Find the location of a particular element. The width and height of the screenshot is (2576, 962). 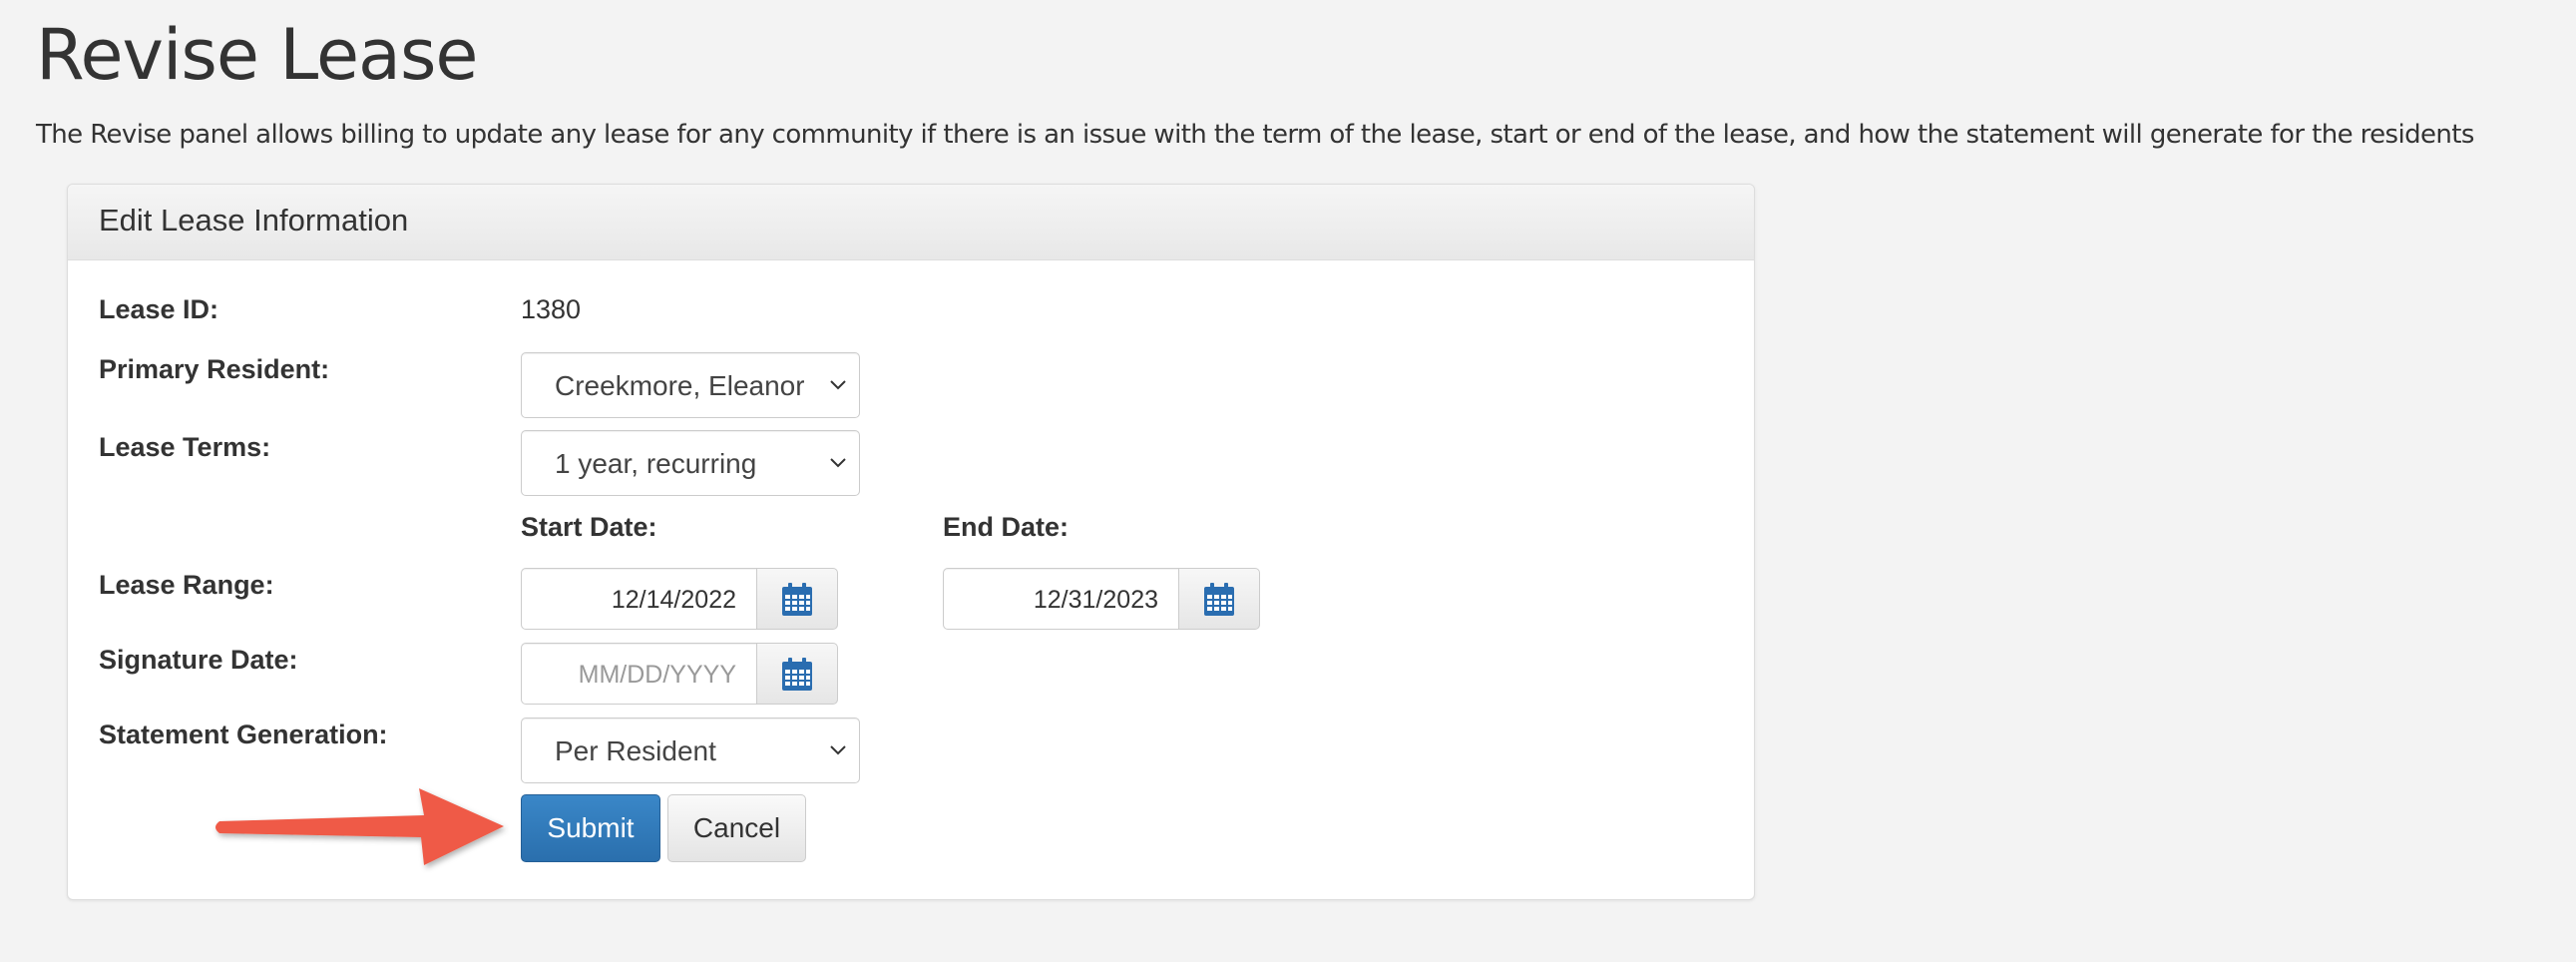

end-date-value: 12/31/2023 is located at coordinates (1095, 600).